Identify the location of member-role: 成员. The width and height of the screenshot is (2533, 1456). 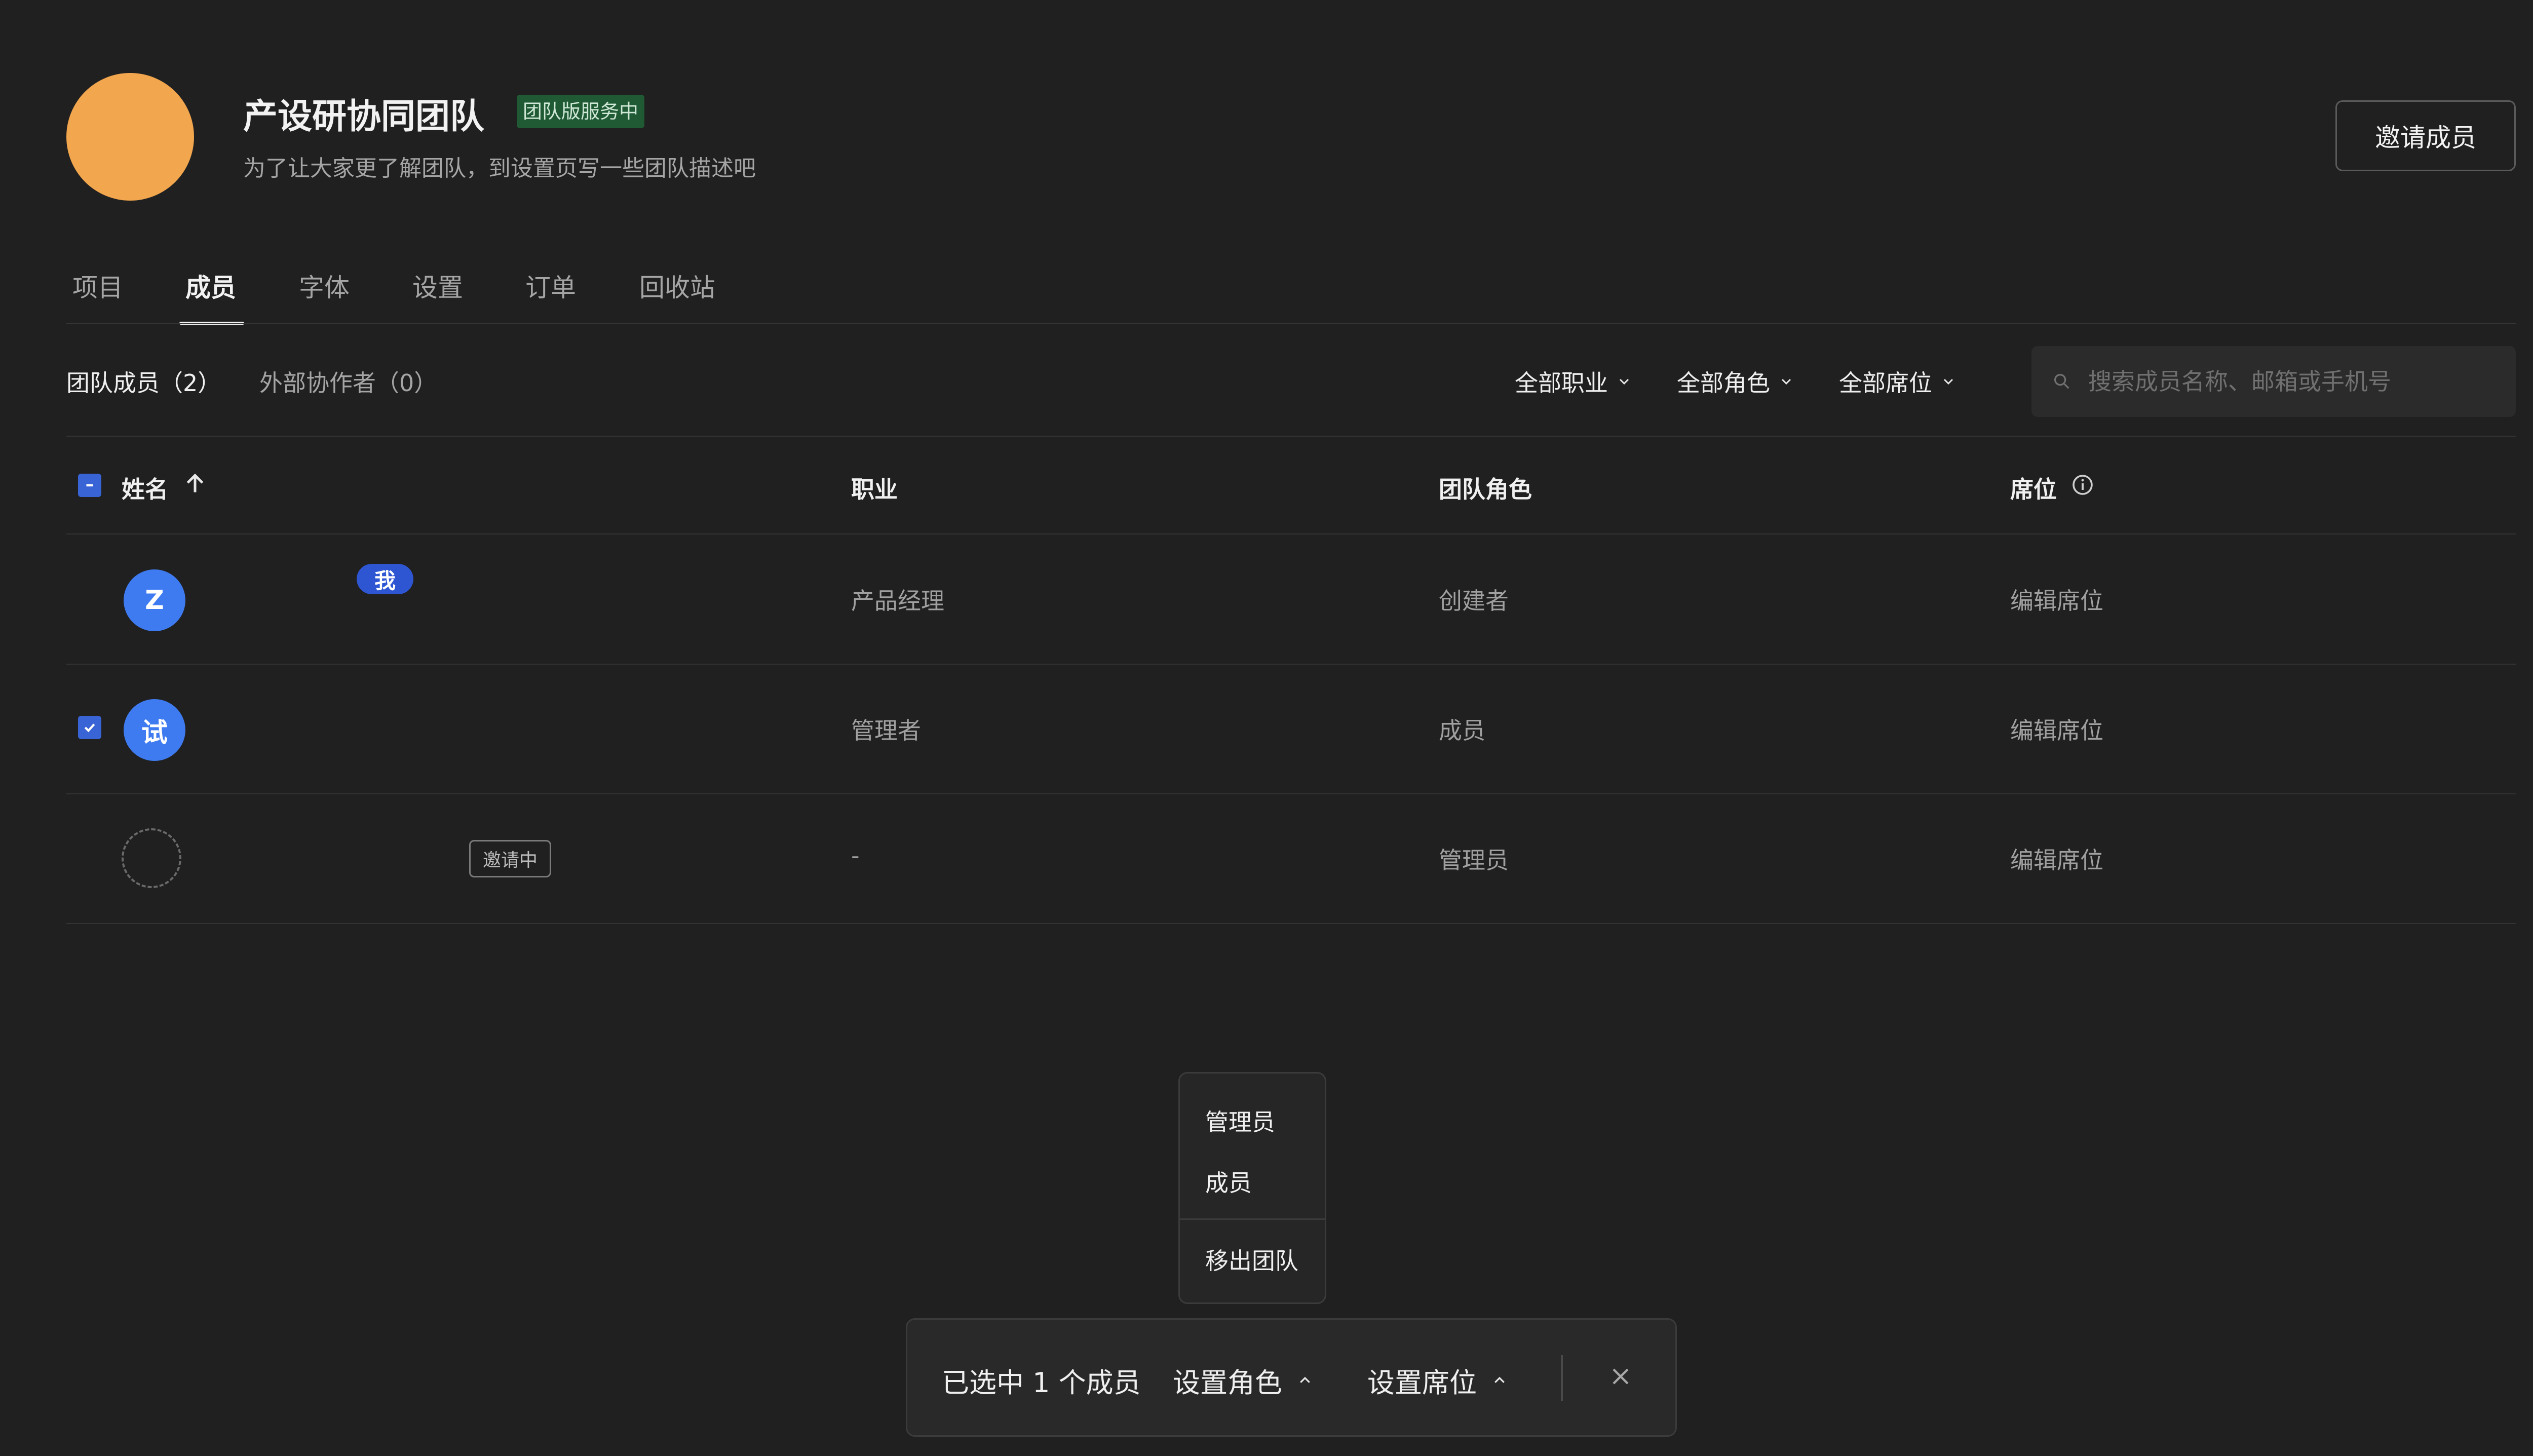
(1462, 730).